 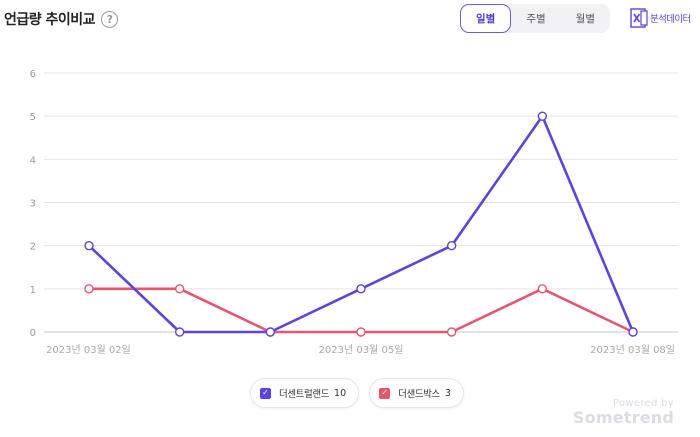 I want to click on y-tick-label: 6, so click(x=33, y=74).